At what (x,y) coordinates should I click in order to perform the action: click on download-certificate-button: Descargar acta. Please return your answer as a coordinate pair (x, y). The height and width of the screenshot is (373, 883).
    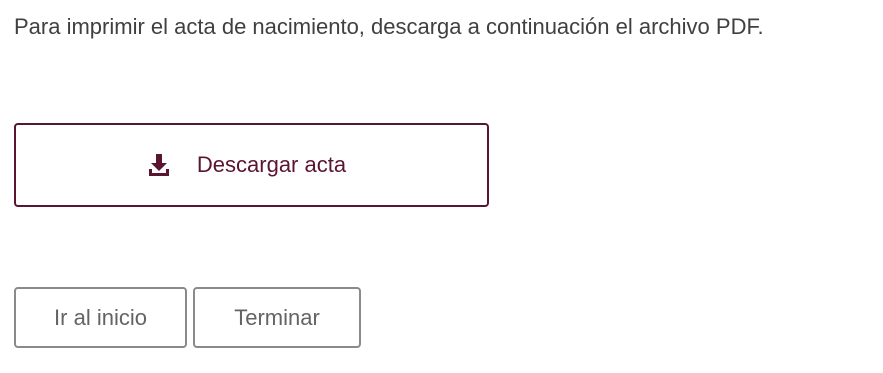
    Looking at the image, I should click on (251, 165).